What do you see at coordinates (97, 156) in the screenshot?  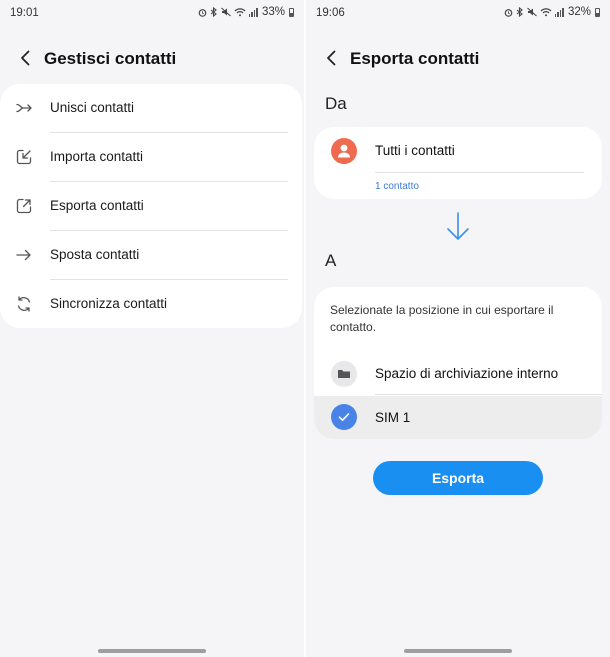 I see `menu-item-label: Importa contatti` at bounding box center [97, 156].